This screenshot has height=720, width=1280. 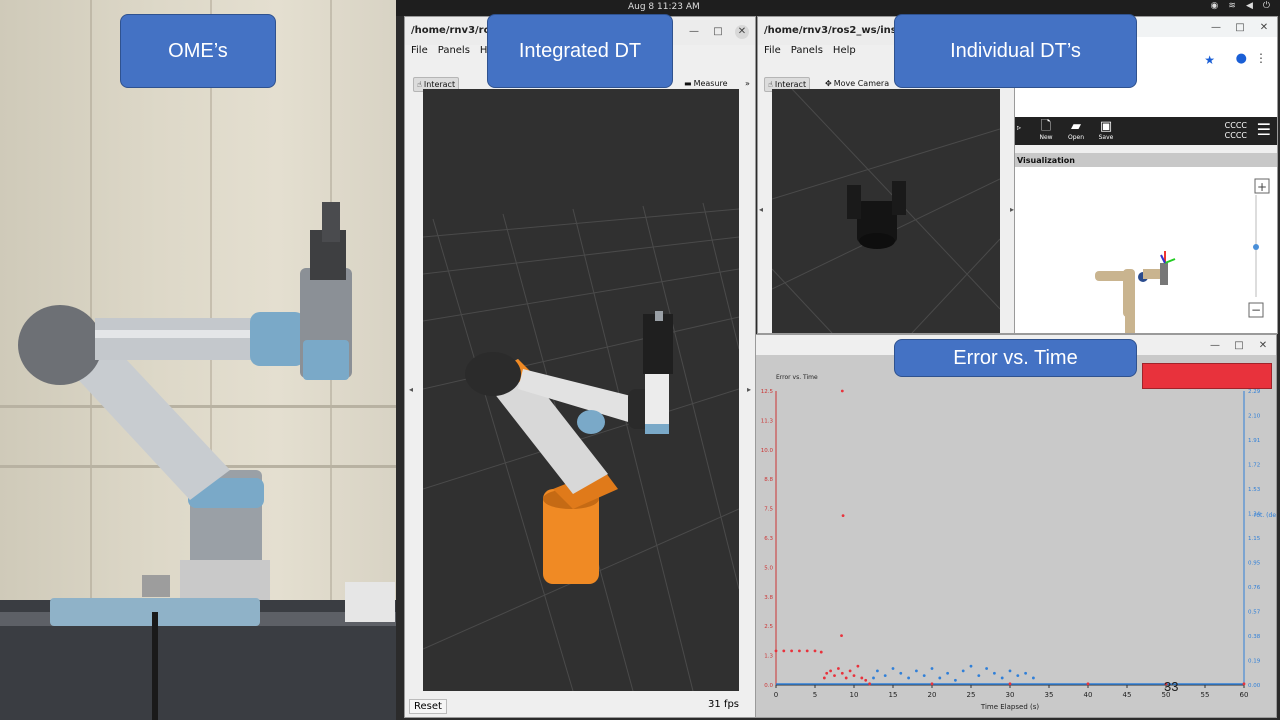 What do you see at coordinates (1207, 376) in the screenshot?
I see `legend-box` at bounding box center [1207, 376].